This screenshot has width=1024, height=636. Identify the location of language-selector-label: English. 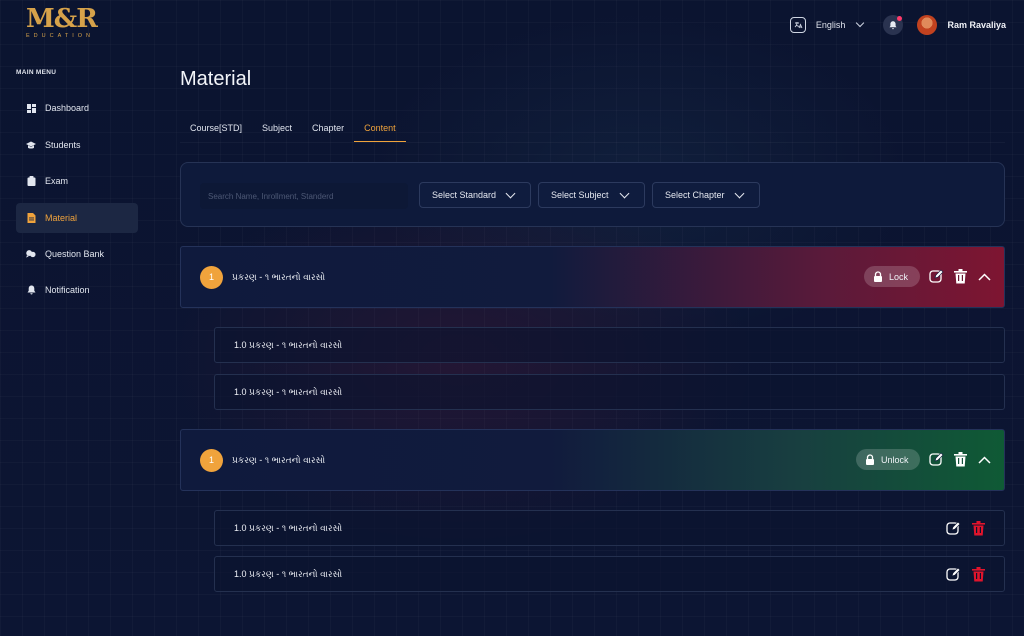
(831, 25).